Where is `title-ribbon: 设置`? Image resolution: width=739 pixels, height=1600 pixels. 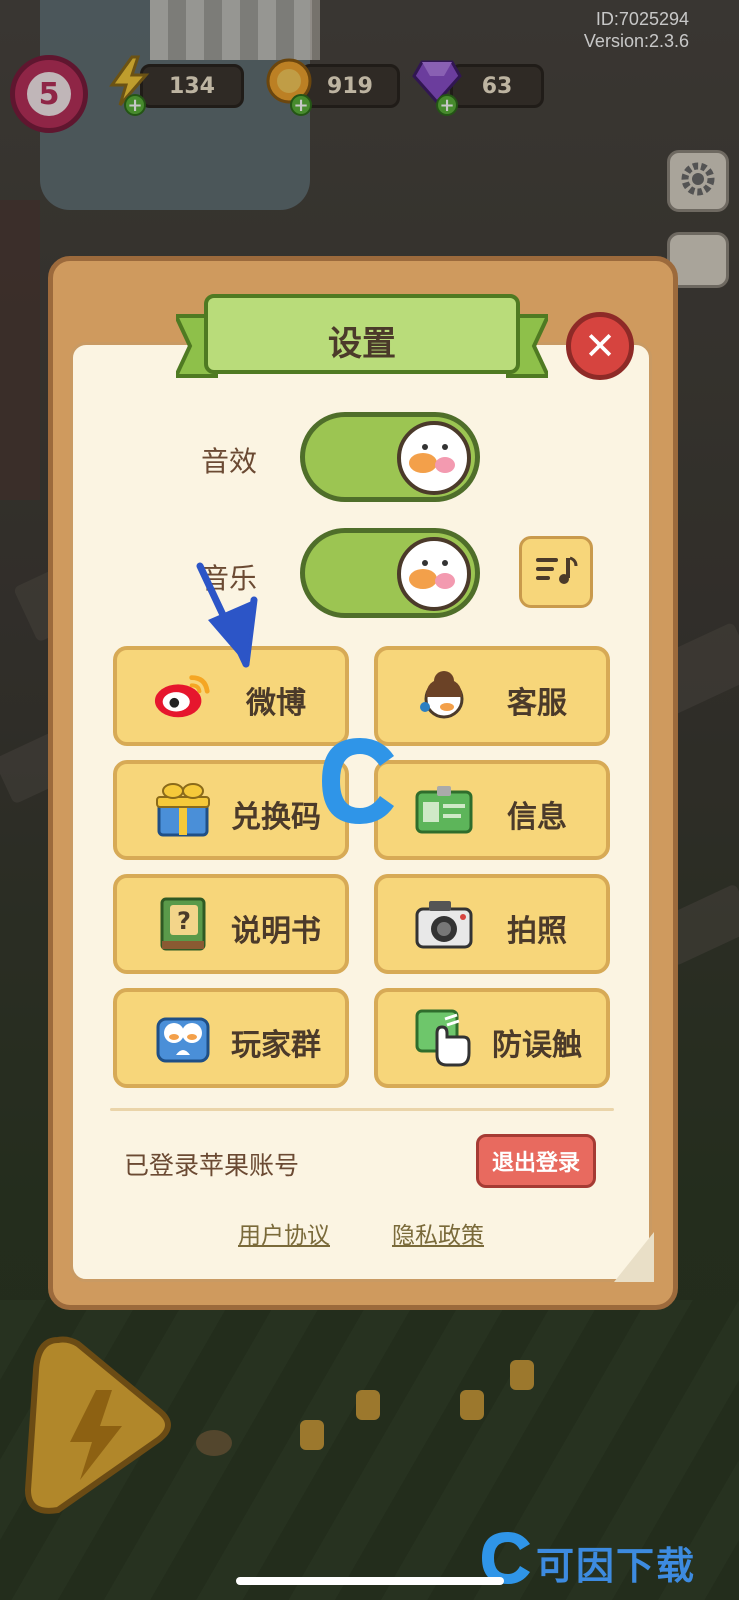
title-ribbon: 设置 is located at coordinates (362, 337).